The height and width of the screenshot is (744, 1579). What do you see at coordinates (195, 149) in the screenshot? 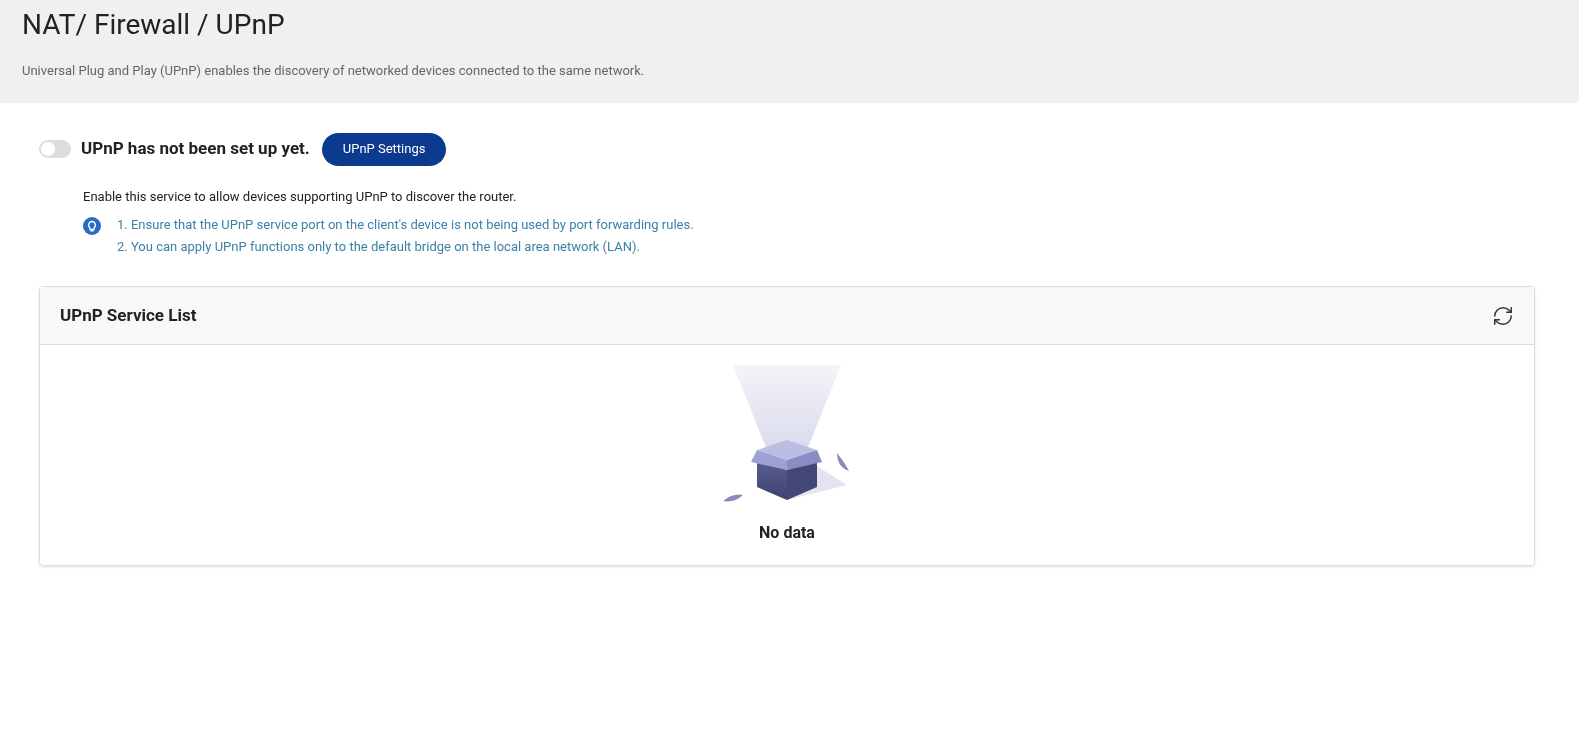
I see `upnp-status: UPnP has not been set up yet.` at bounding box center [195, 149].